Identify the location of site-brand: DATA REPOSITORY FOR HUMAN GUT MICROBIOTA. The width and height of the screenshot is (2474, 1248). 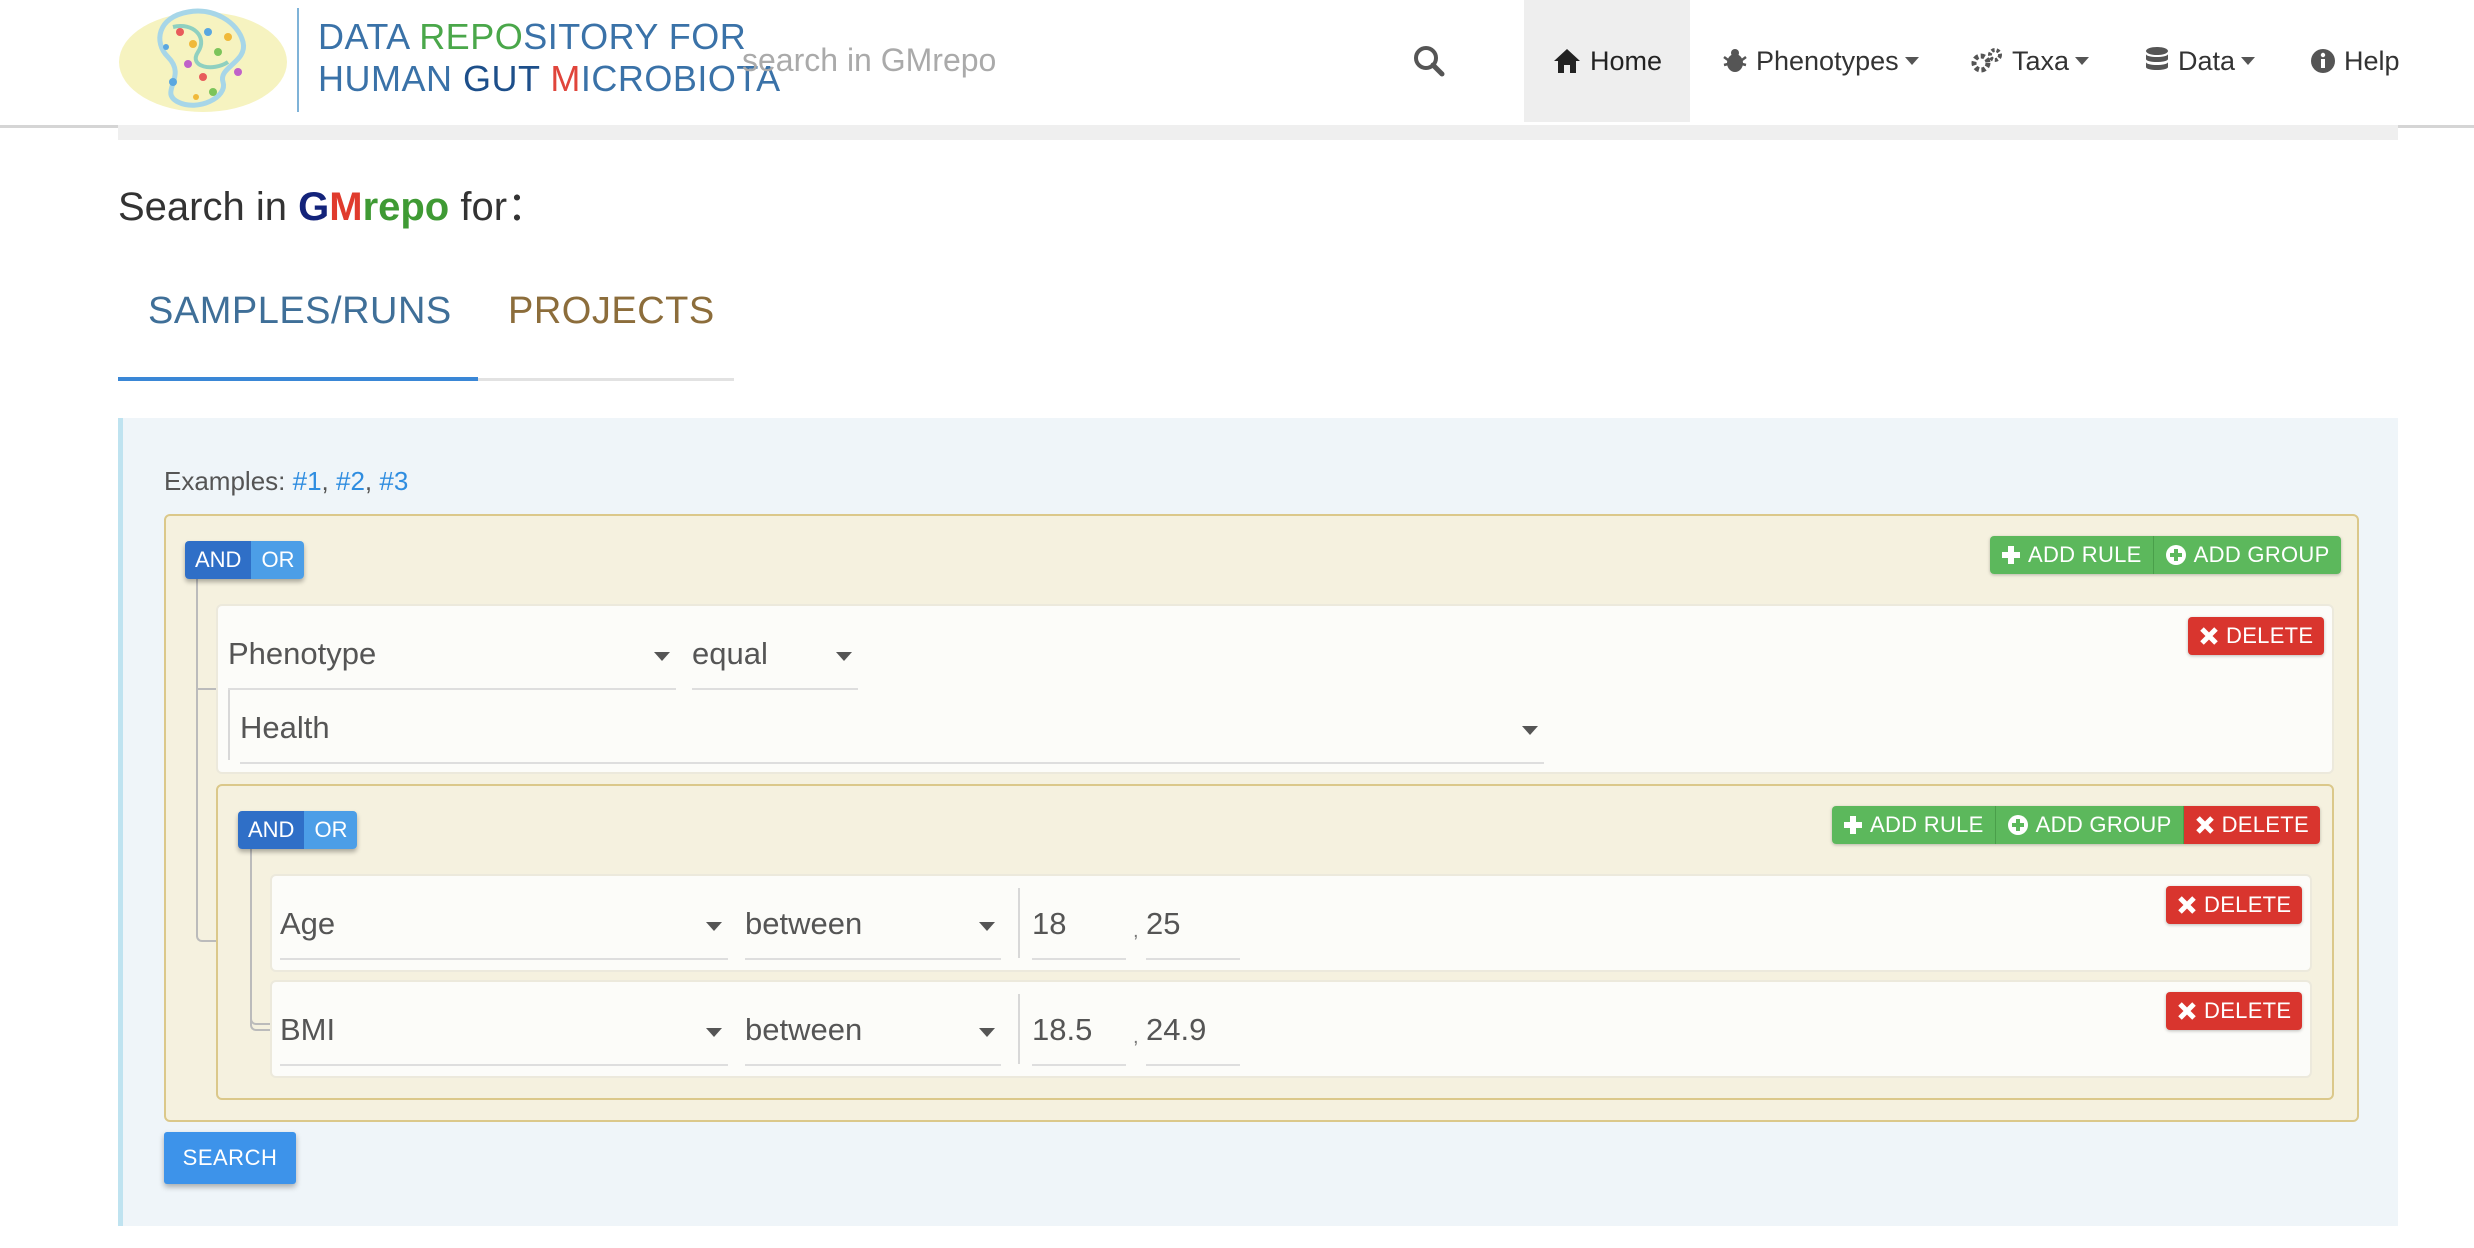
(549, 58).